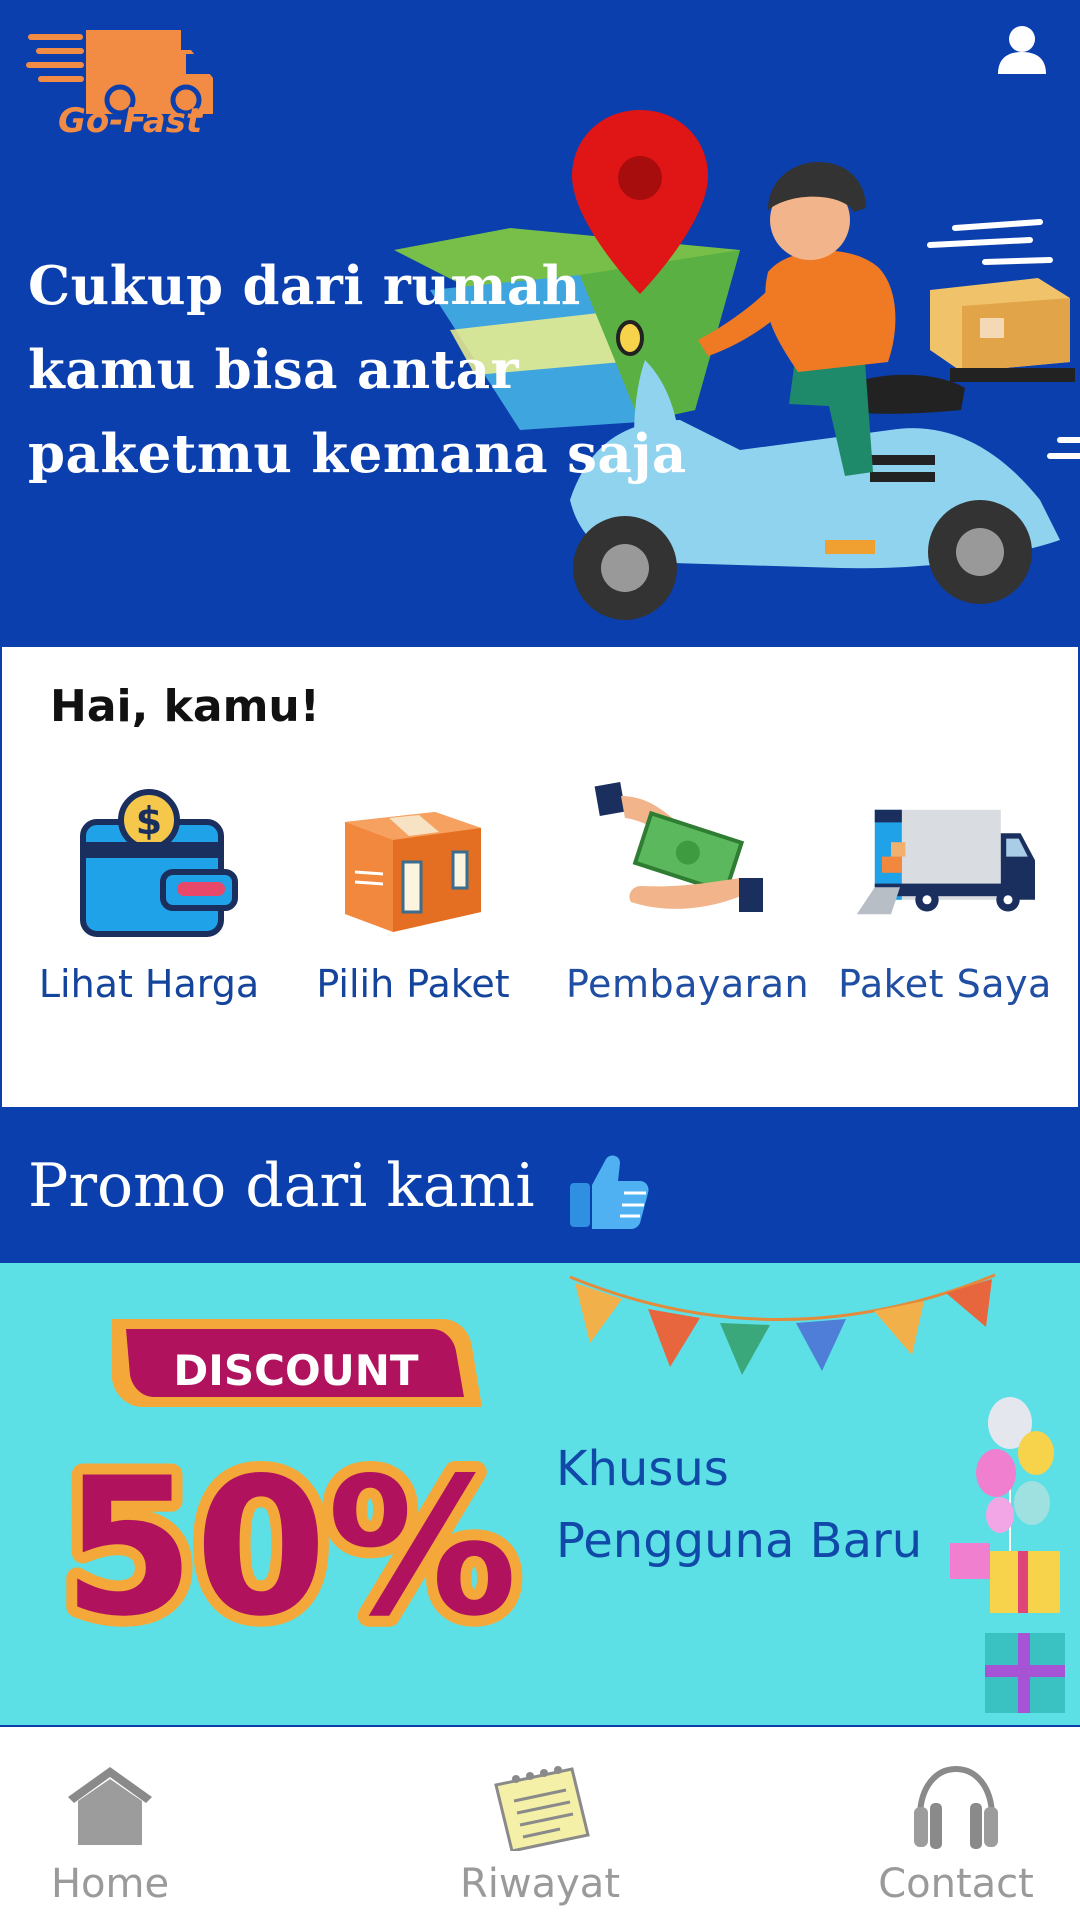 Image resolution: width=1080 pixels, height=1920 pixels. I want to click on menu-label-pembayaran: Pembayaran, so click(688, 984).